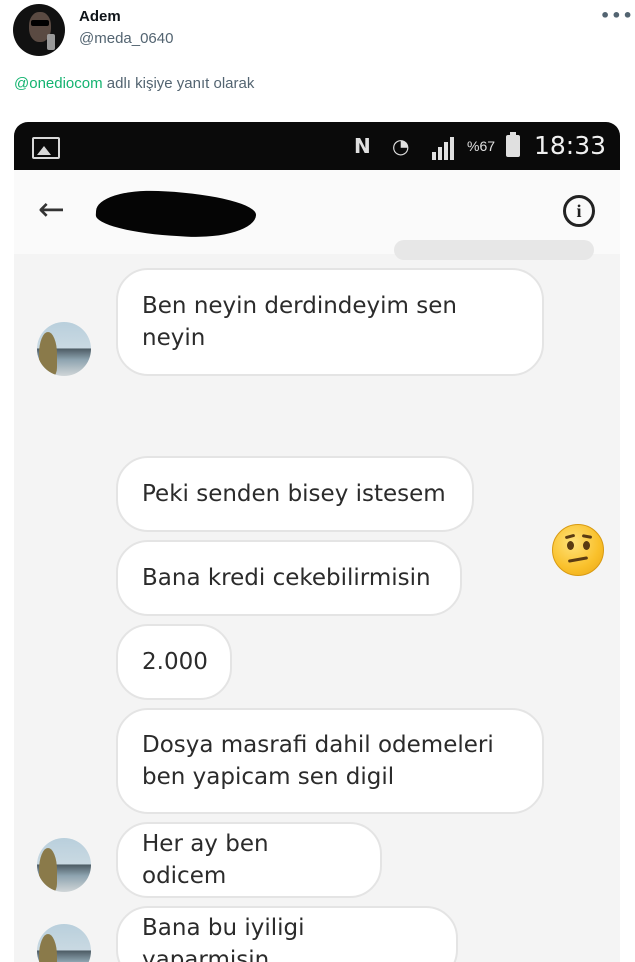 The image size is (635, 962). I want to click on message-bubble: Bana bu iyiligi yaparmisin, so click(287, 934).